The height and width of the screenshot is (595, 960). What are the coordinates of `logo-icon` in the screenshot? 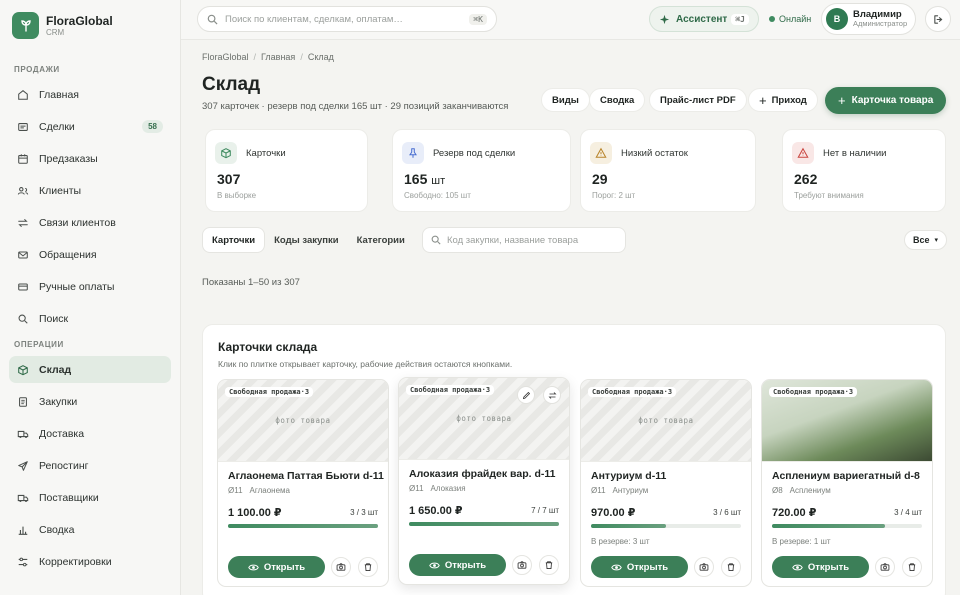 It's located at (25, 25).